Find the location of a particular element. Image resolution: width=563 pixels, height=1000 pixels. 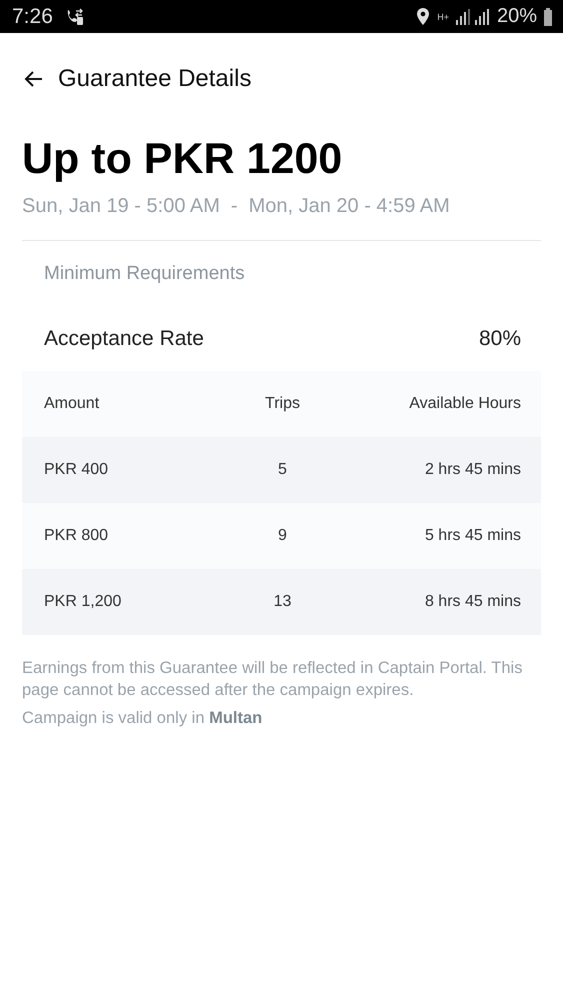

headline: Up to PKR 1200 is located at coordinates (183, 159).